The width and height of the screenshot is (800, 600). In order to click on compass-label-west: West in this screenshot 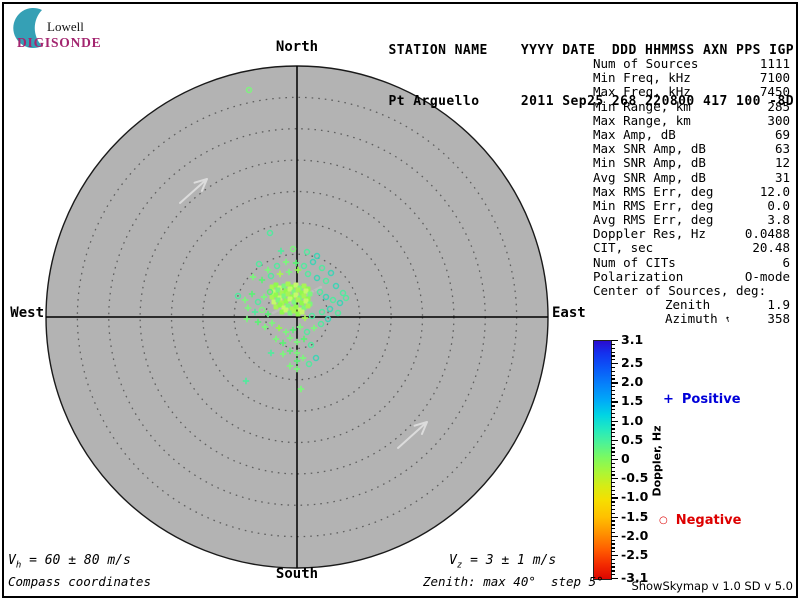, I will do `click(27, 313)`.